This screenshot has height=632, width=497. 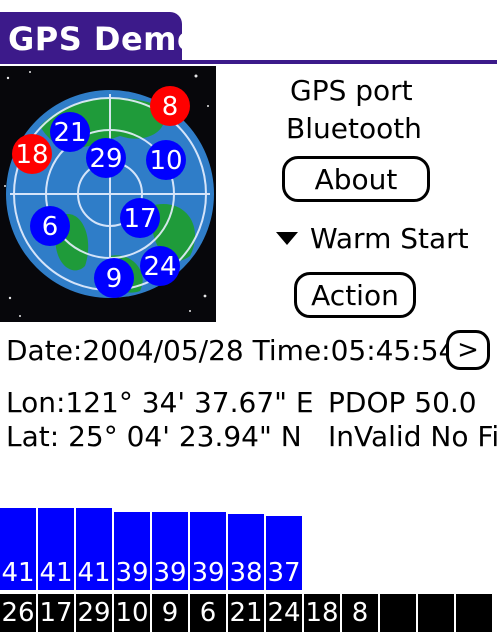 I want to click on satellite-prn: 21, so click(x=69, y=133).